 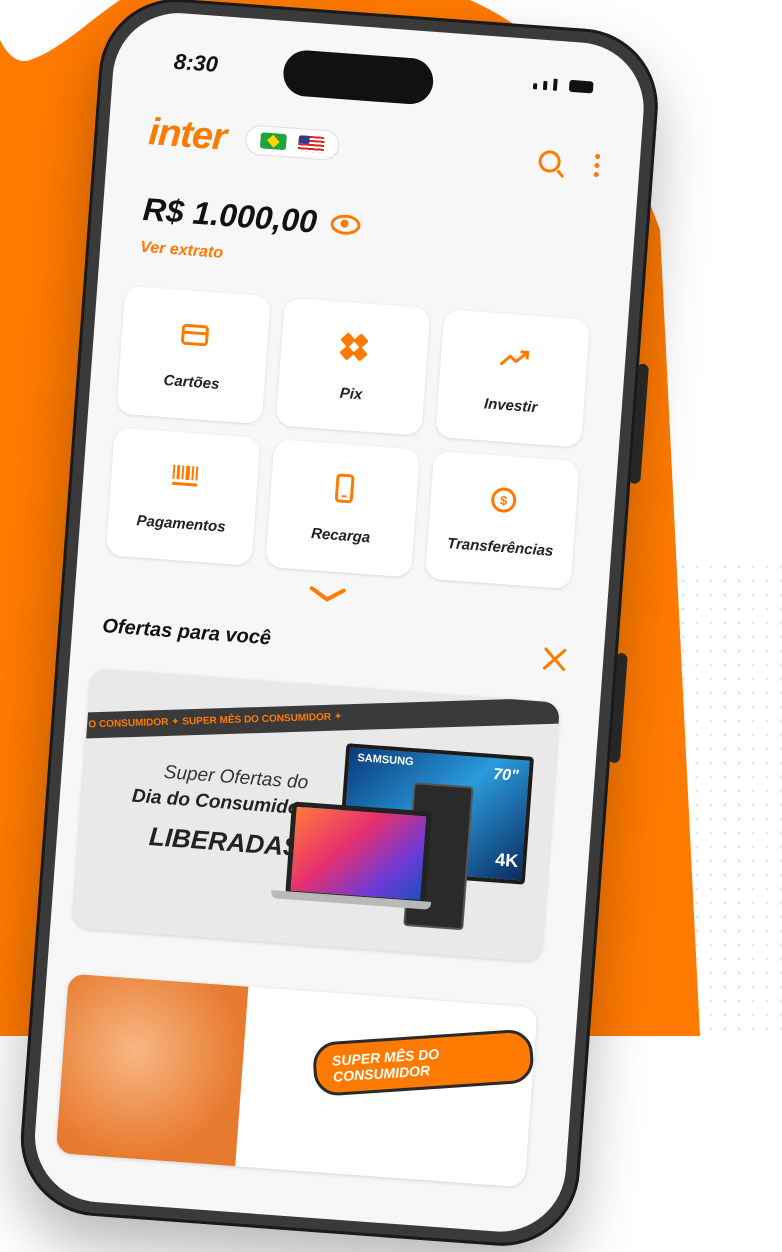 I want to click on battery-icon, so click(x=581, y=87).